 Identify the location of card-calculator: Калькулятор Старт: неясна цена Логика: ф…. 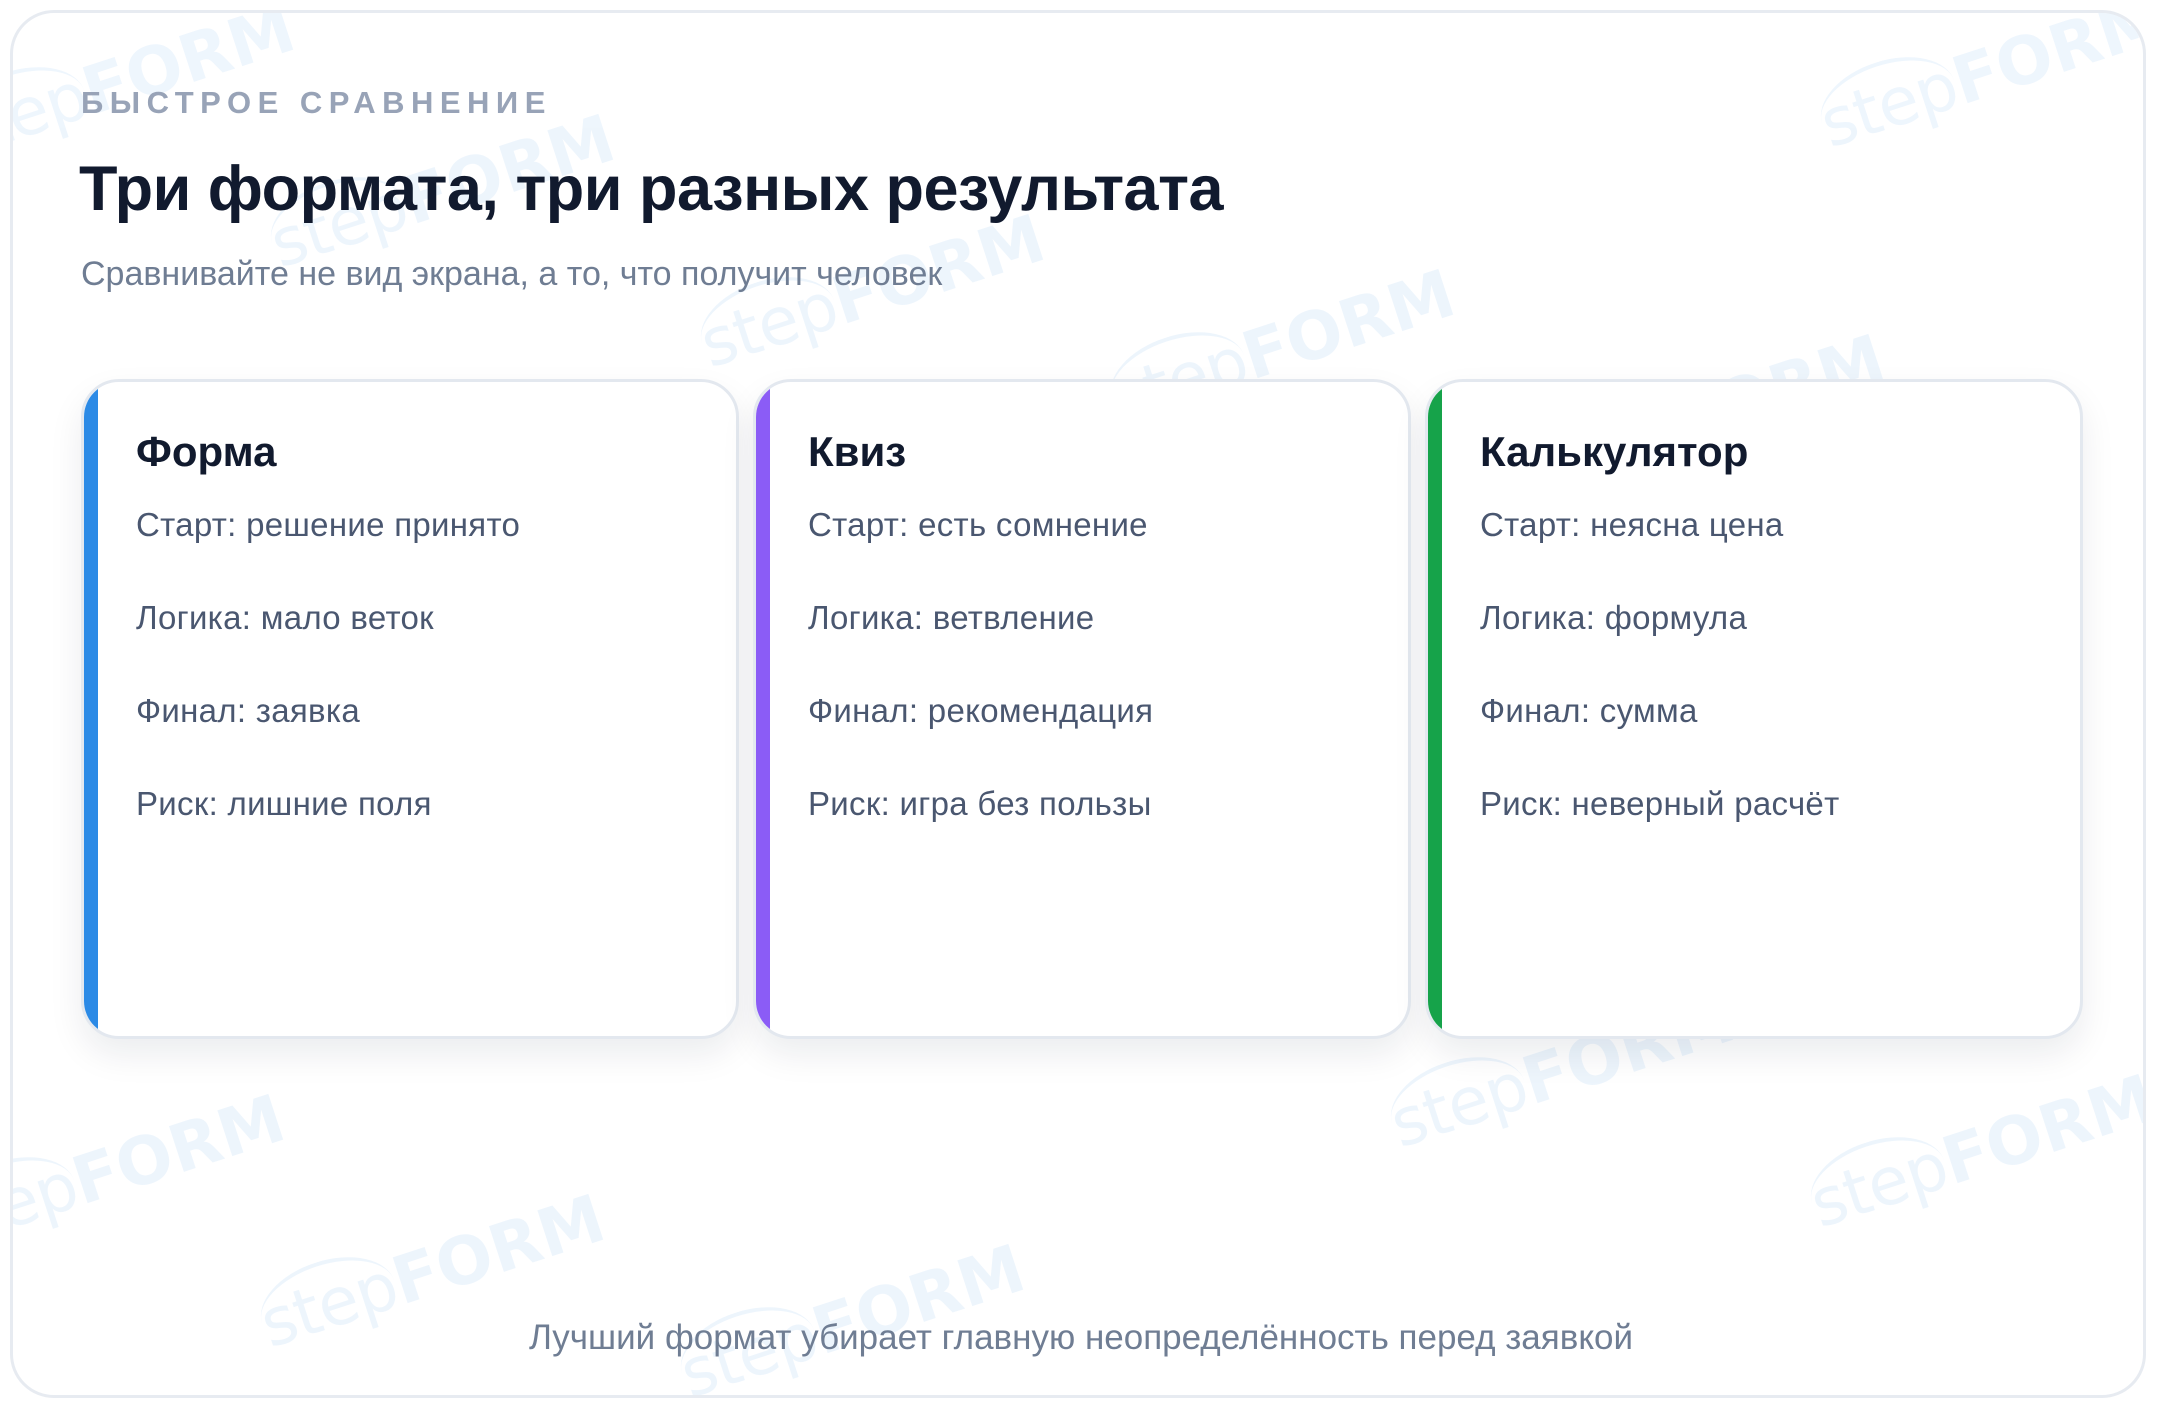
(1754, 709).